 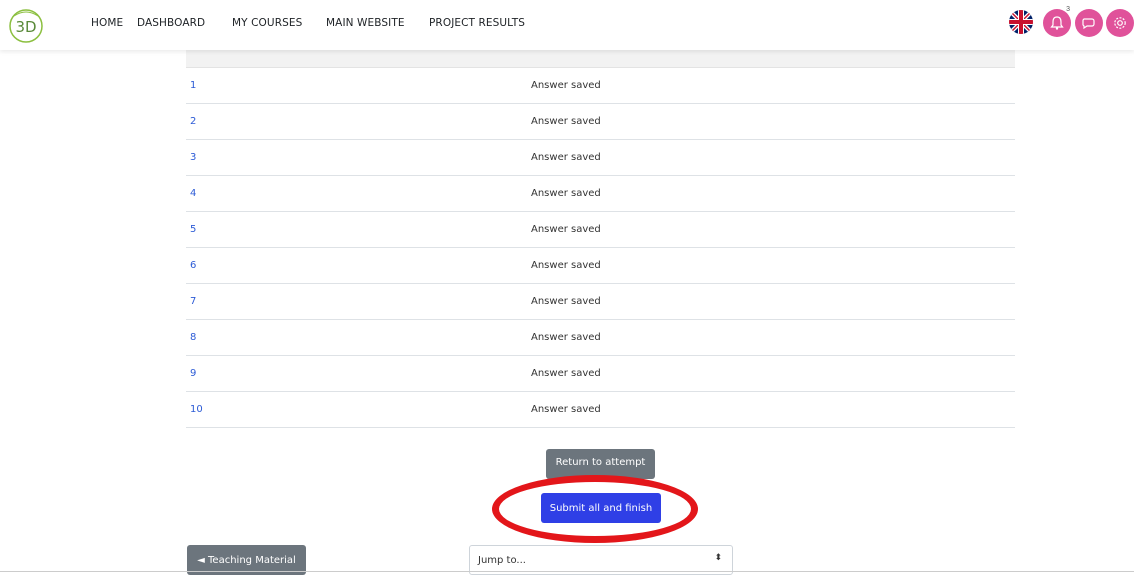 I want to click on language-flag-uk-icon, so click(x=1021, y=22).